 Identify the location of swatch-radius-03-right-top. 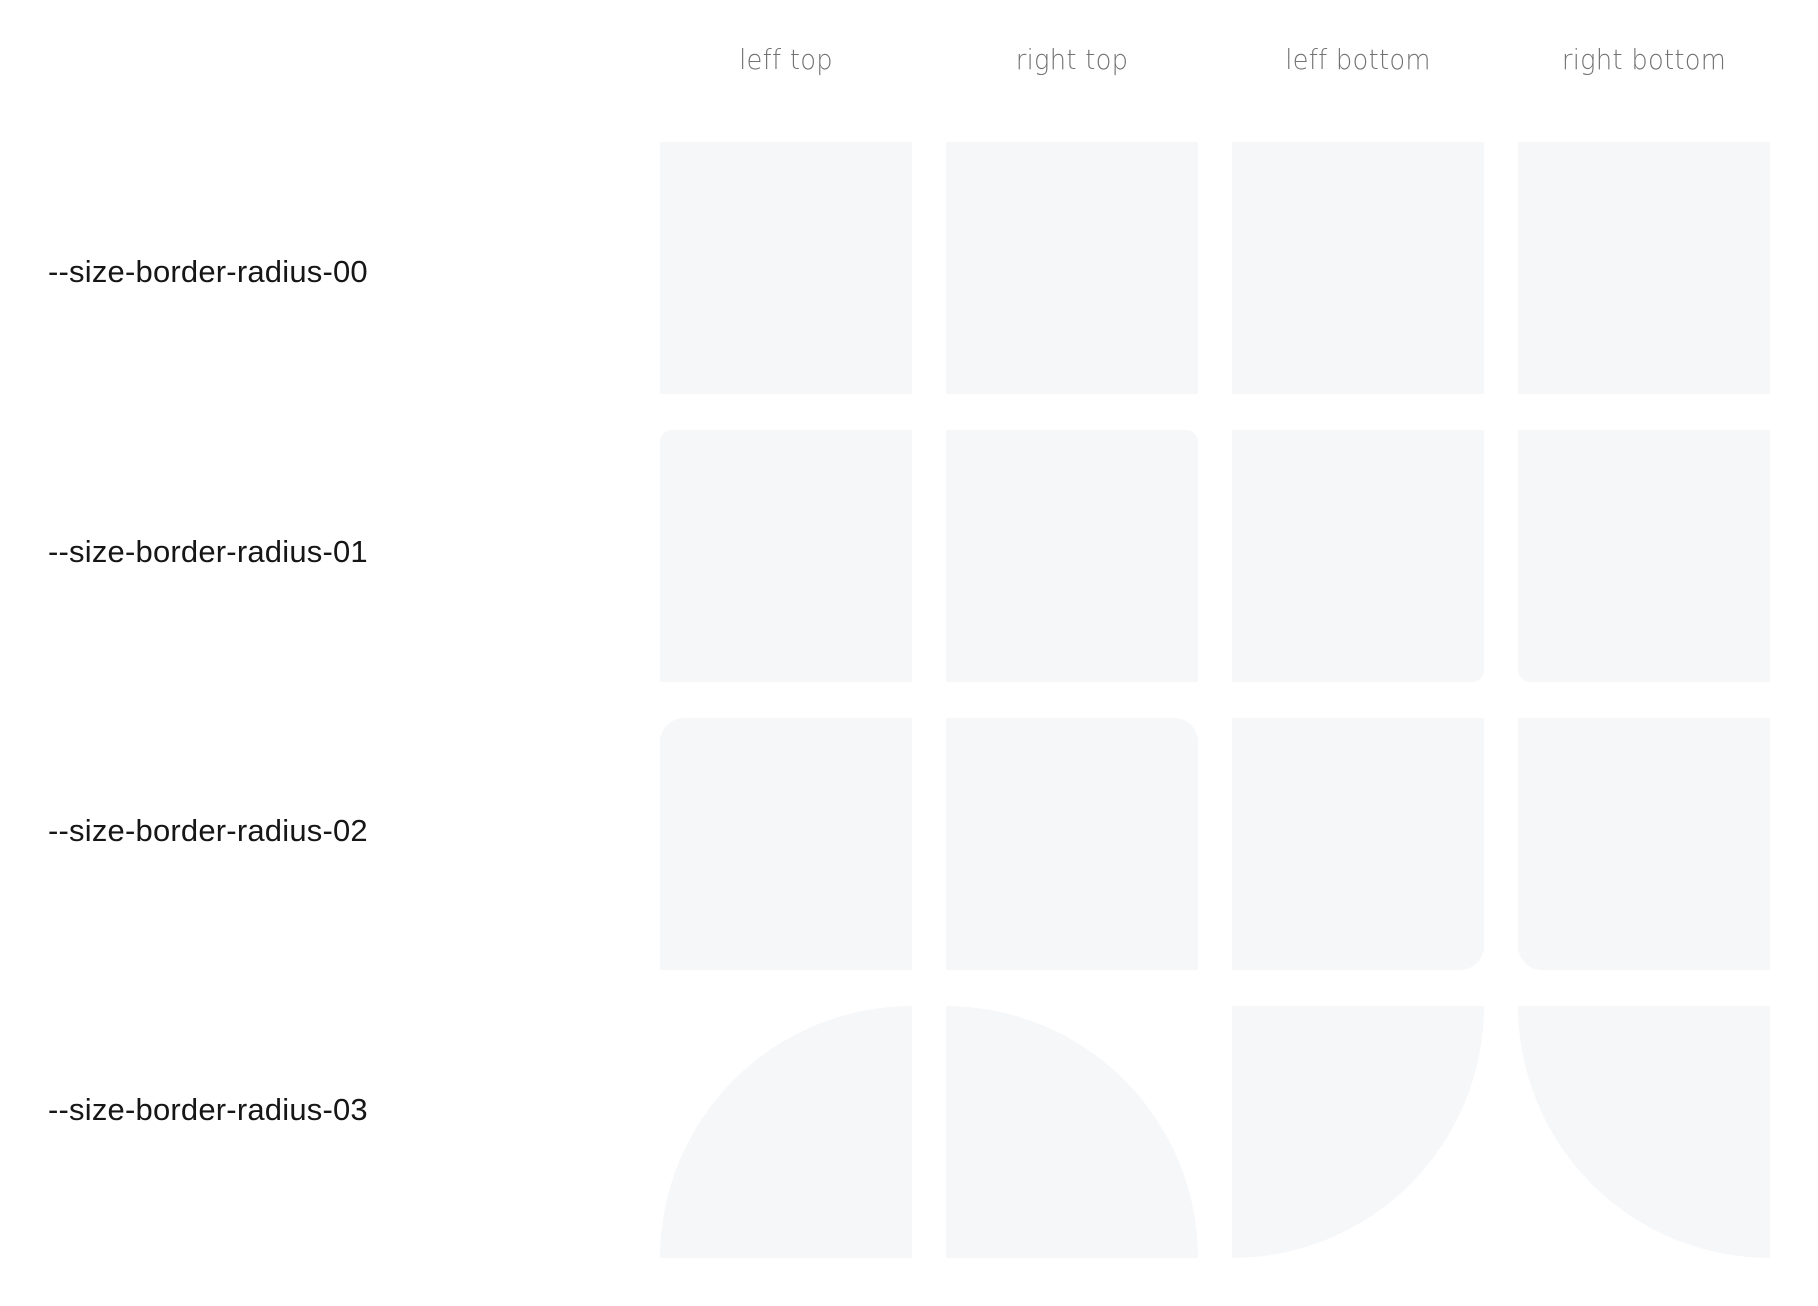
(1072, 1132).